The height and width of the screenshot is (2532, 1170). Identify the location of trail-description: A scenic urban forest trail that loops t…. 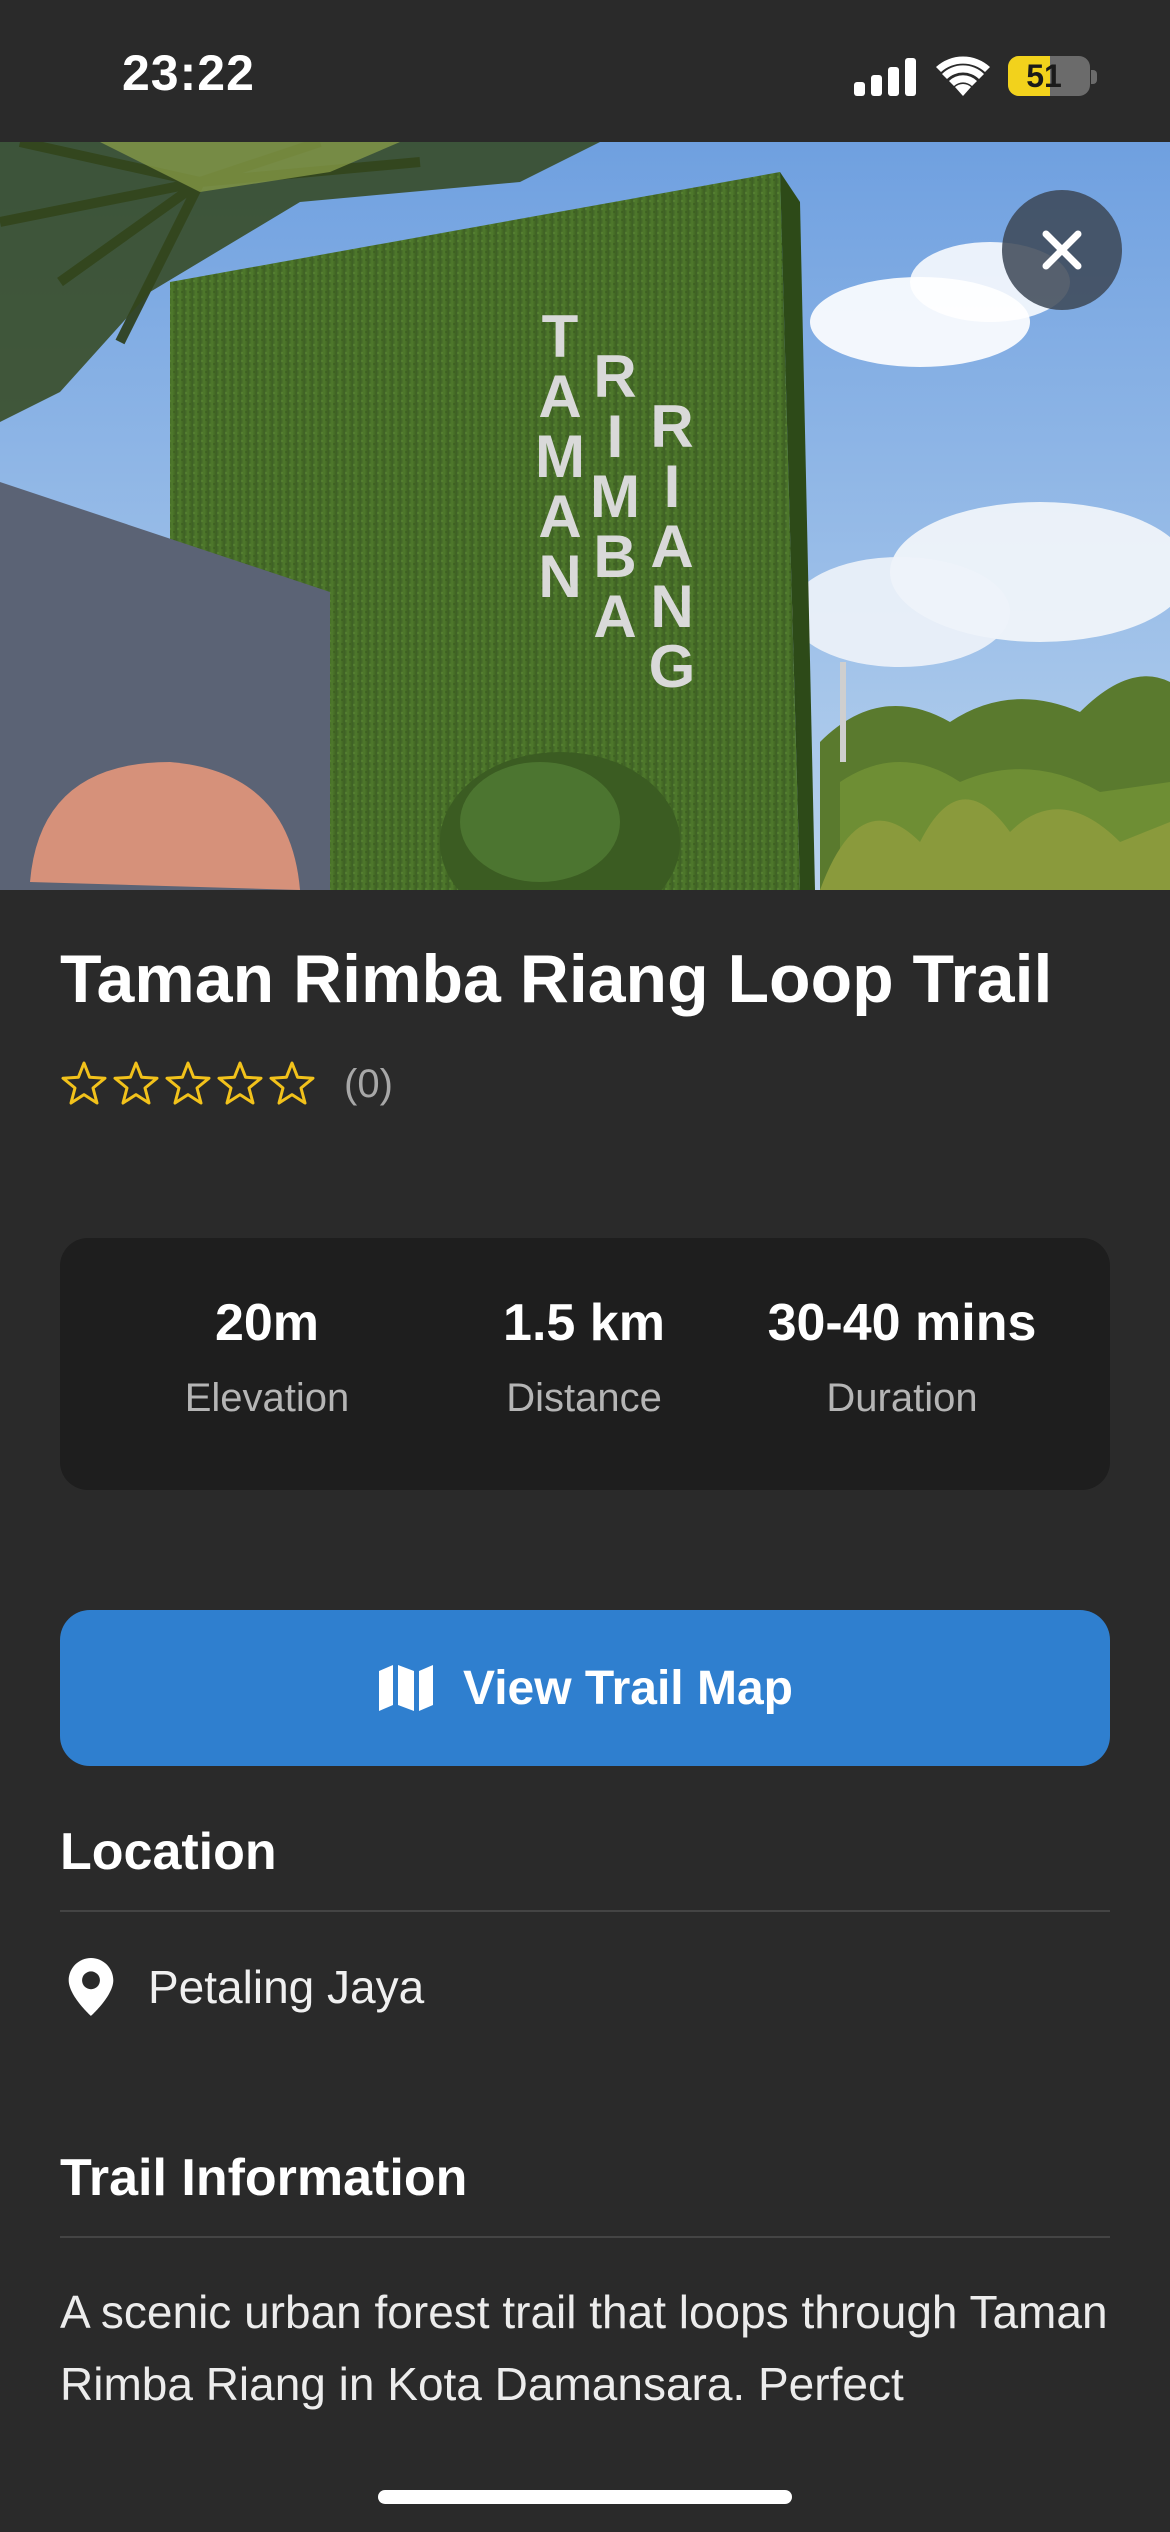
(584, 2348).